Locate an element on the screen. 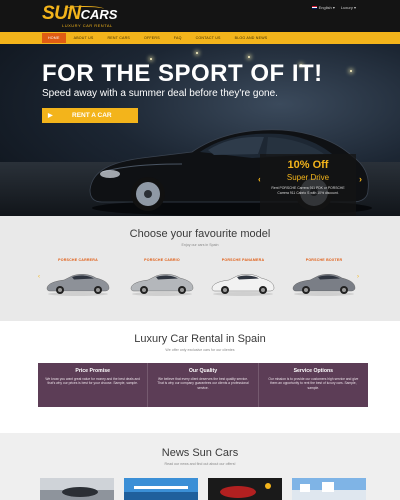 The width and height of the screenshot is (400, 500). feature-title: Price Promise is located at coordinates (92, 371).